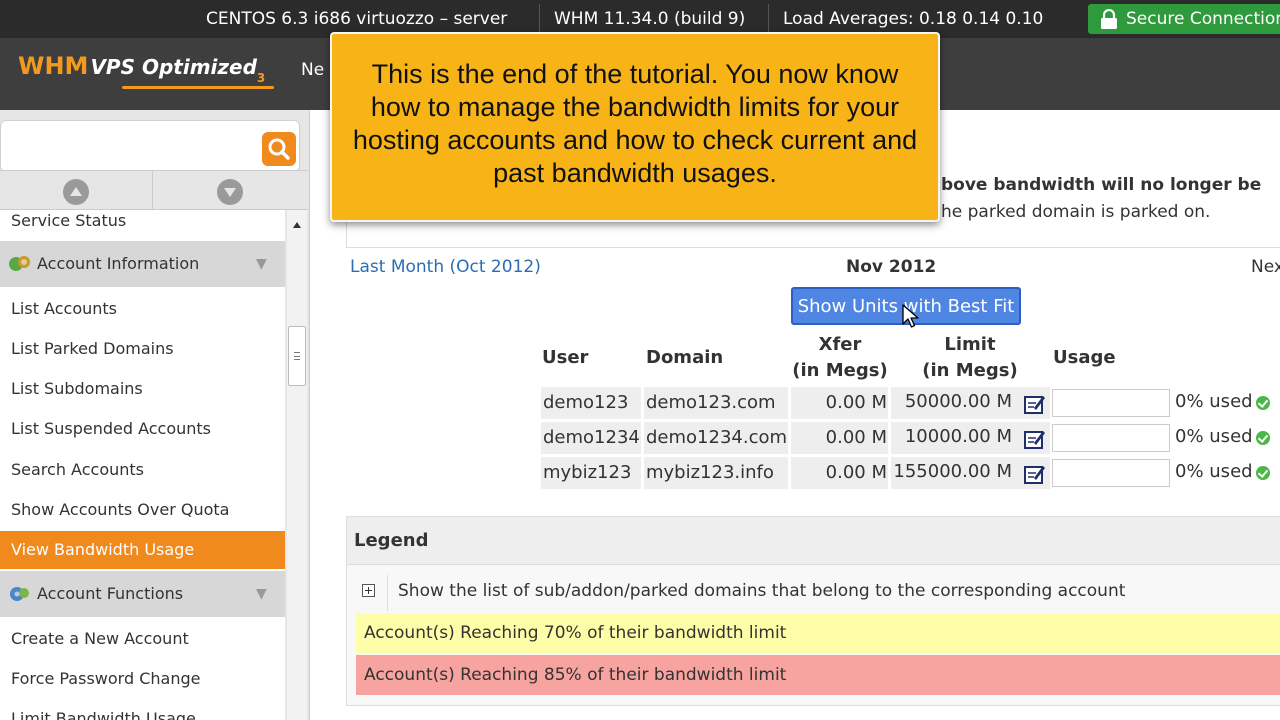 This screenshot has height=720, width=1280. I want to click on notice-text: he parked domain is parked on., so click(1076, 212).